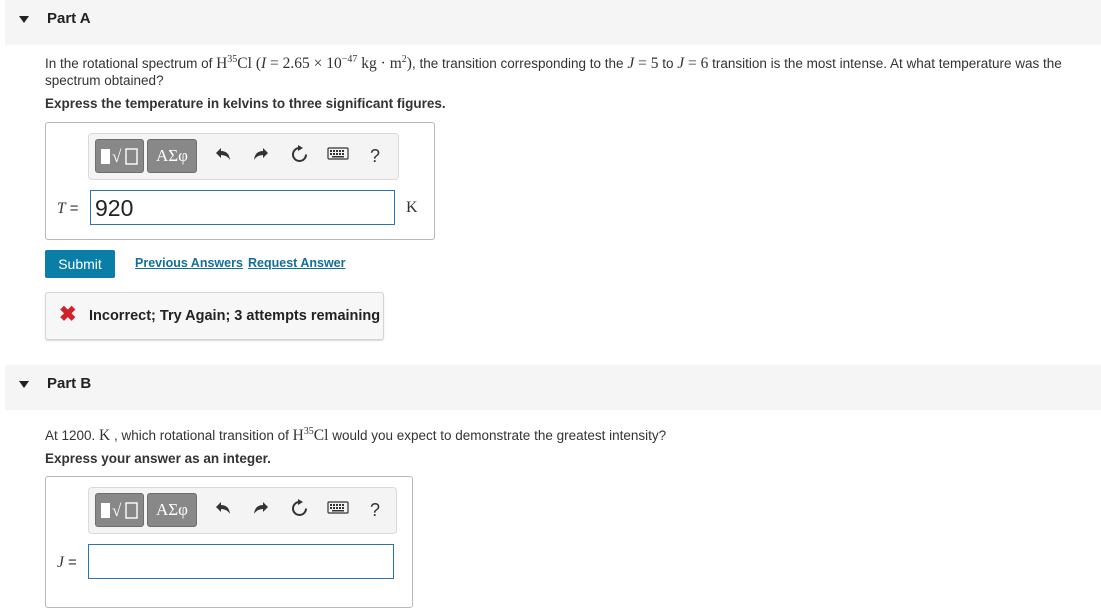  I want to click on part-a-header: Part A, so click(553, 22).